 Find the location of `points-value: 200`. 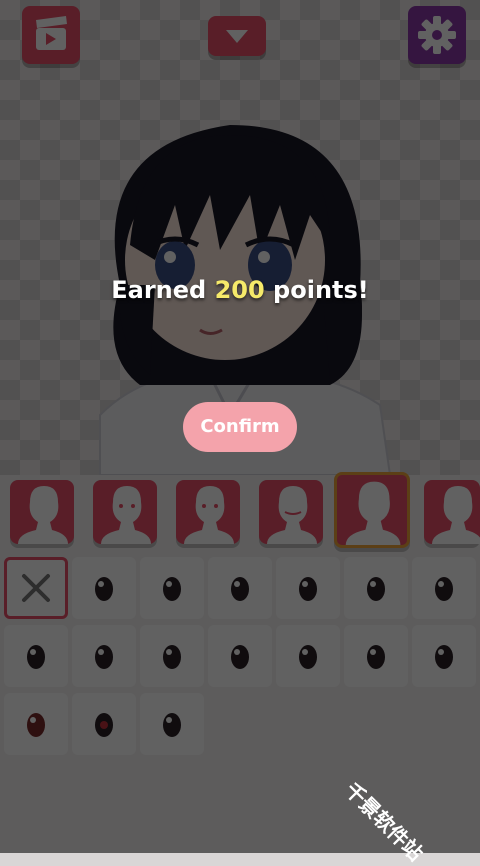

points-value: 200 is located at coordinates (239, 290).